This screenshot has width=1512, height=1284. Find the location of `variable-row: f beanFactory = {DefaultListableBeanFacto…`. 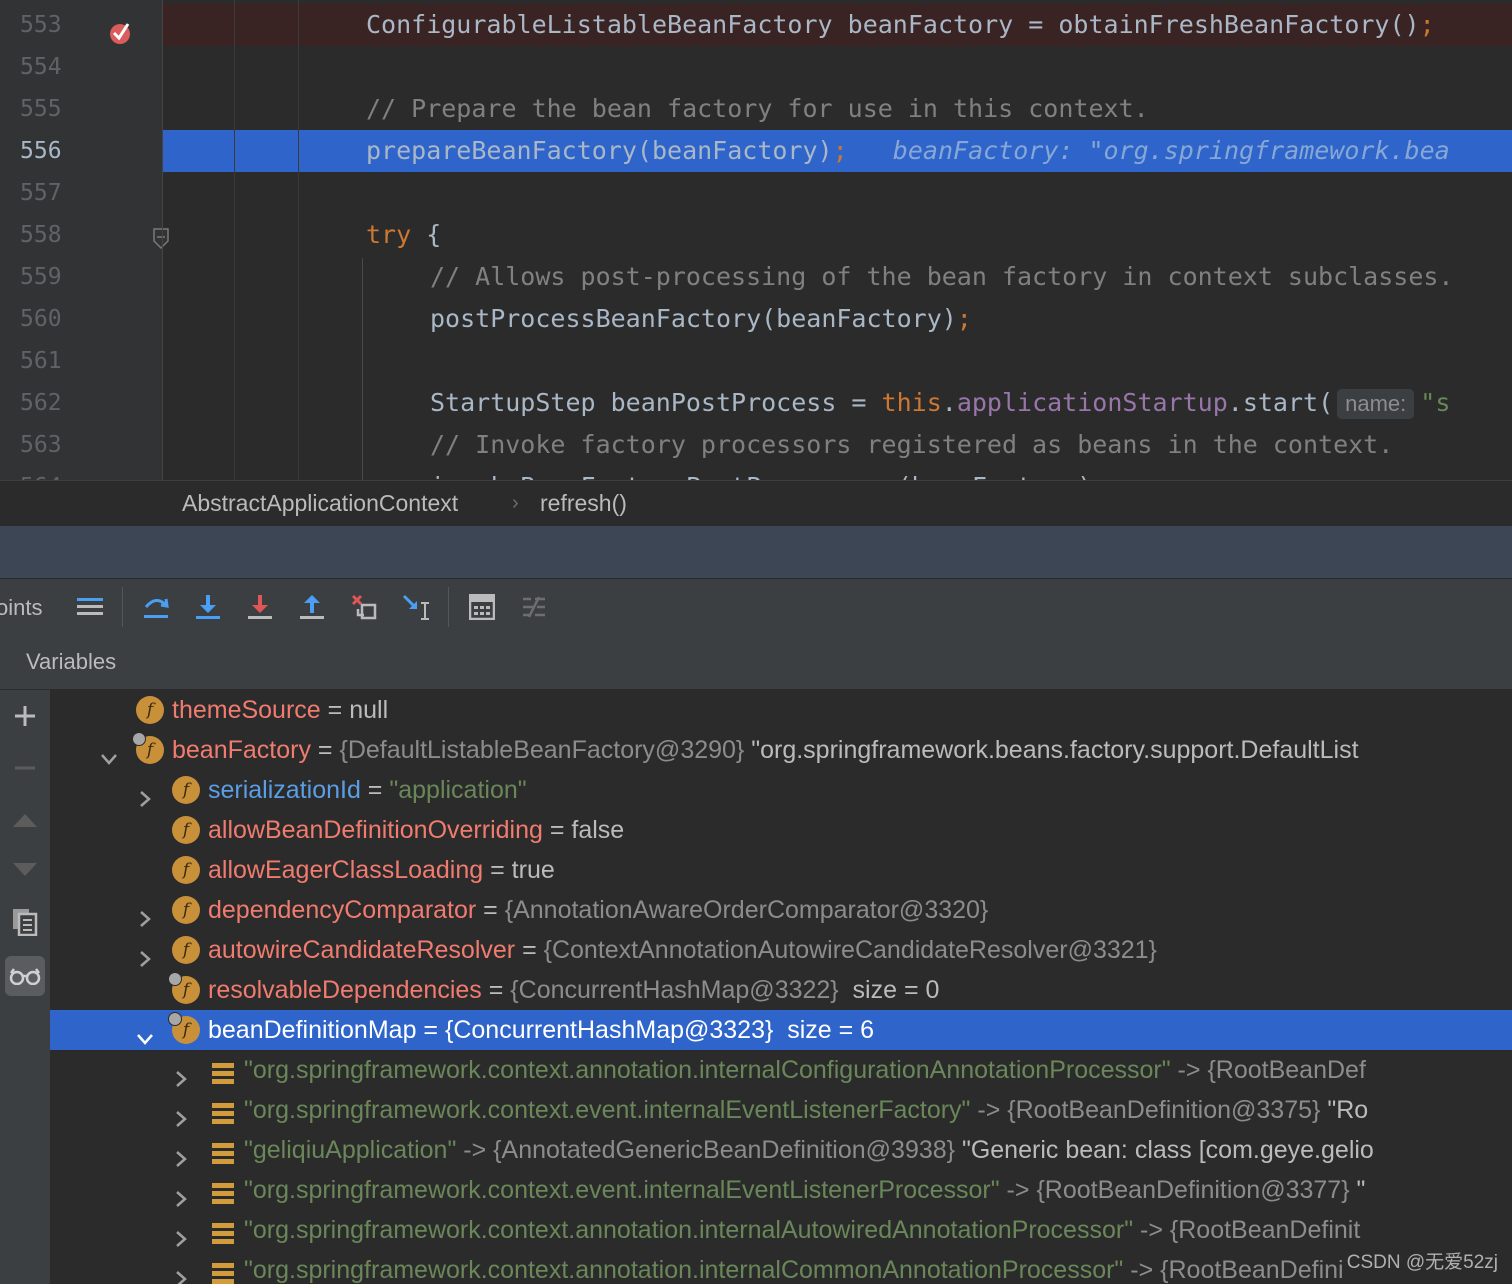

variable-row: f beanFactory = {DefaultListableBeanFacto… is located at coordinates (781, 750).